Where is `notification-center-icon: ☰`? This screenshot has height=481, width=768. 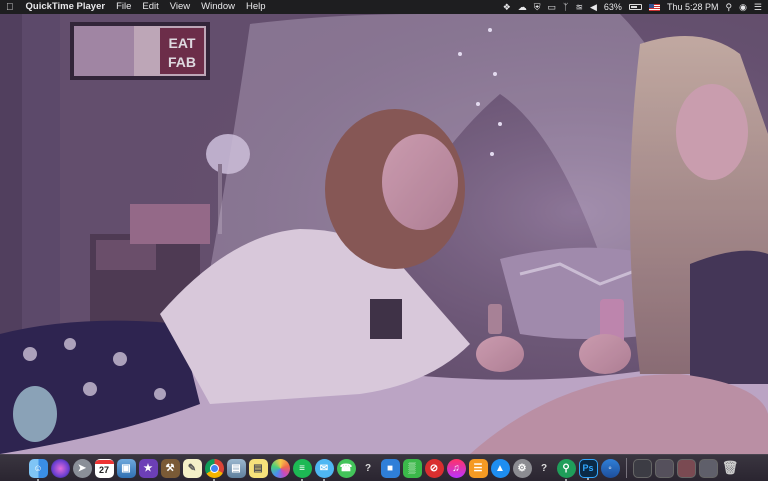 notification-center-icon: ☰ is located at coordinates (758, 7).